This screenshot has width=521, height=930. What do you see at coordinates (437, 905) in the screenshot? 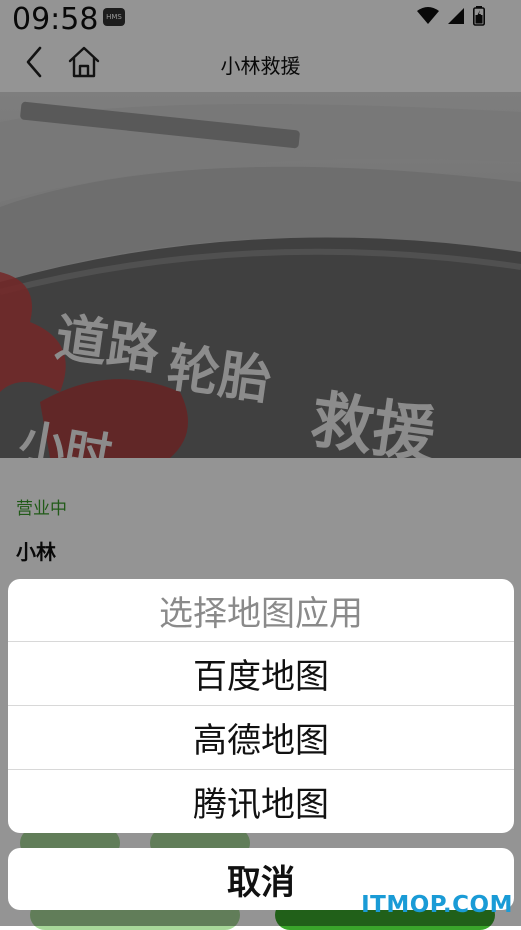
I see `watermark: ITMOP.COM` at bounding box center [437, 905].